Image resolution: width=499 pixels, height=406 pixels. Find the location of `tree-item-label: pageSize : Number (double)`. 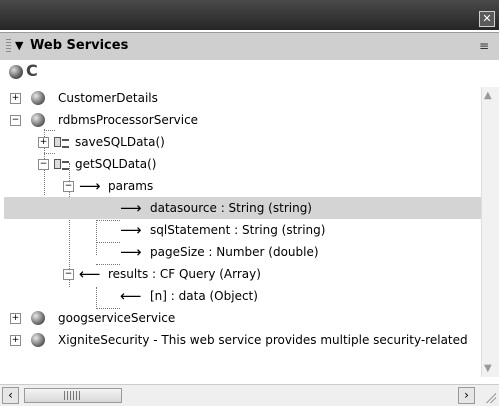

tree-item-label: pageSize : Number (double) is located at coordinates (234, 252).